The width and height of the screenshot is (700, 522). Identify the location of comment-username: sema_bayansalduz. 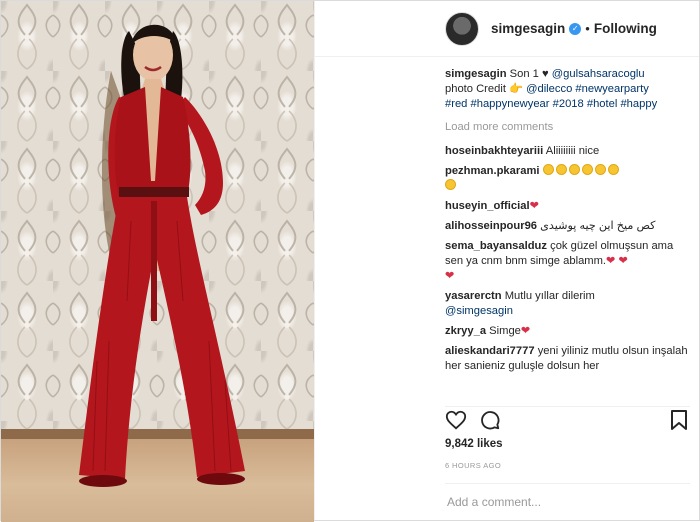
(496, 246).